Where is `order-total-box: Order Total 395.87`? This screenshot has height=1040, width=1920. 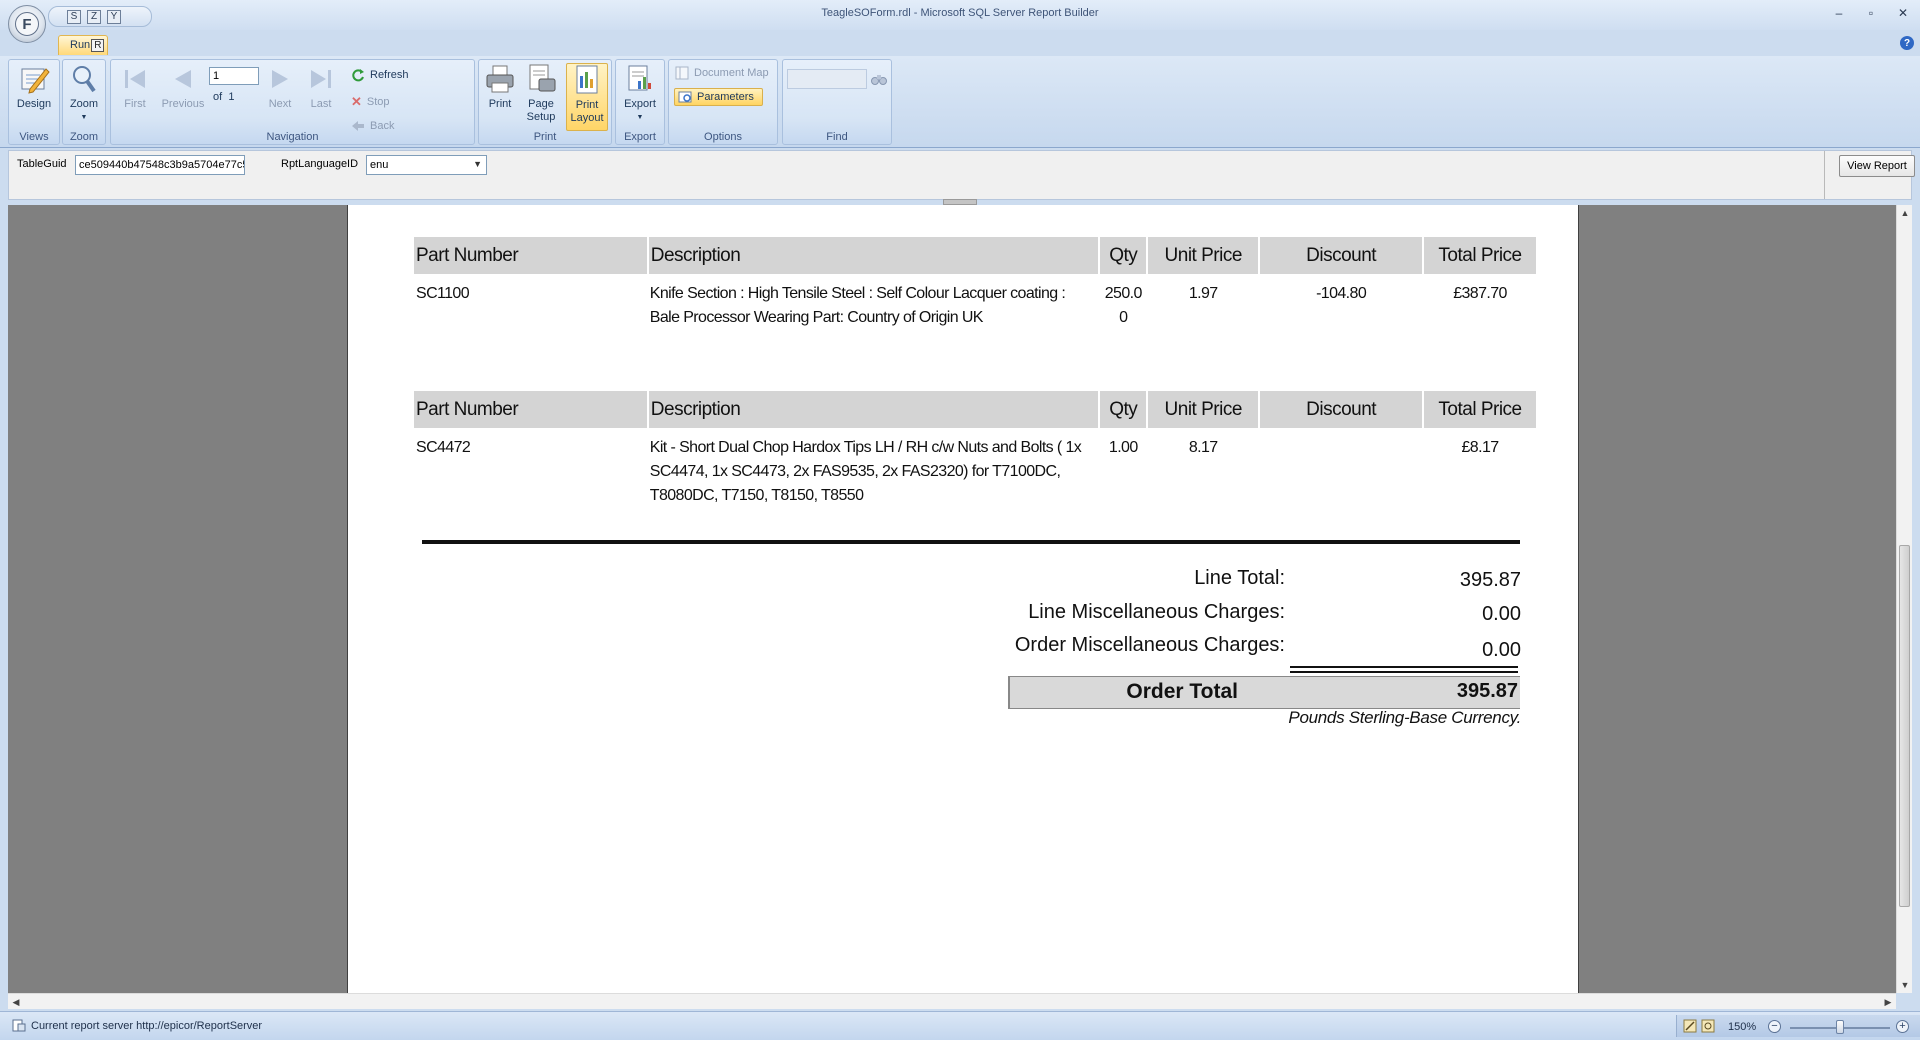
order-total-box: Order Total 395.87 is located at coordinates (1264, 692).